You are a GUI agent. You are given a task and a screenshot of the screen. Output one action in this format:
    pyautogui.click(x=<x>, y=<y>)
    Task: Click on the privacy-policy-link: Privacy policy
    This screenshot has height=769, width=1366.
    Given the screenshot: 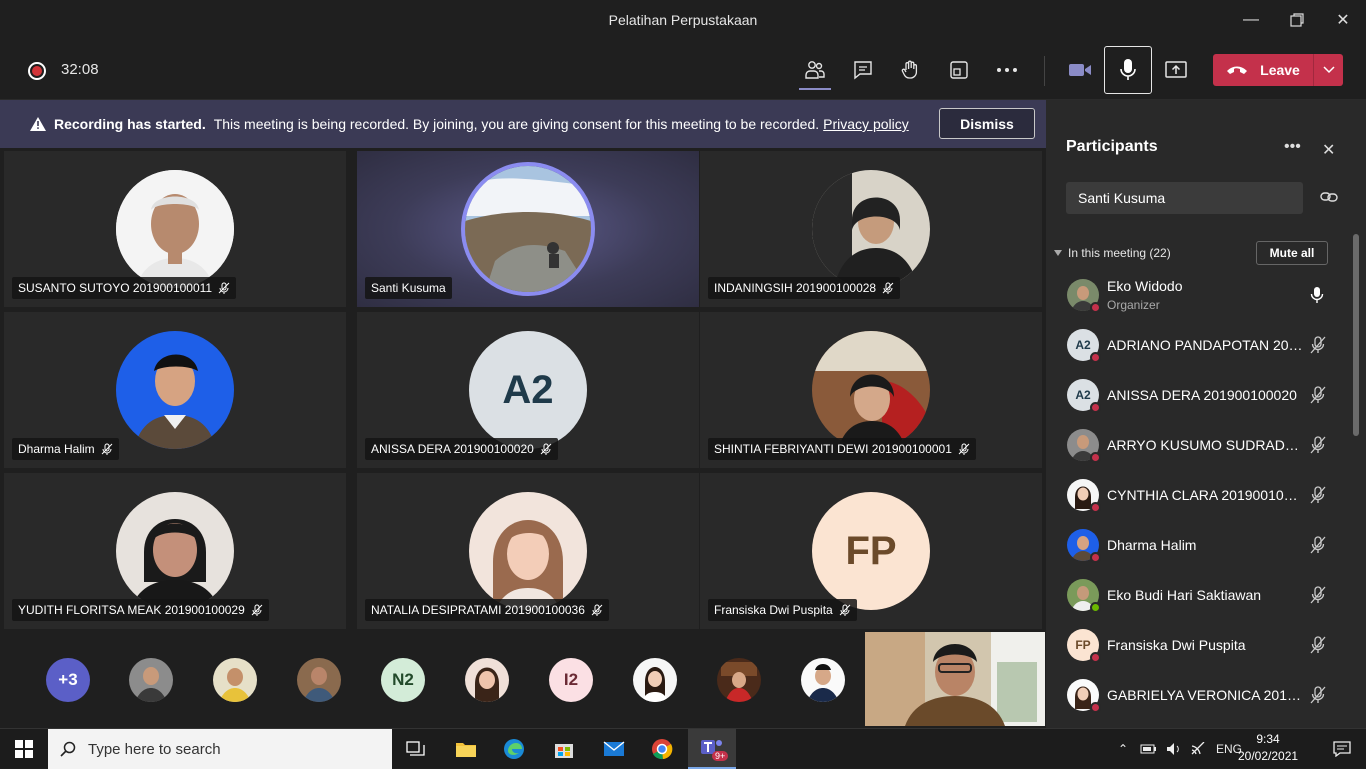 What is the action you would take?
    pyautogui.click(x=866, y=124)
    